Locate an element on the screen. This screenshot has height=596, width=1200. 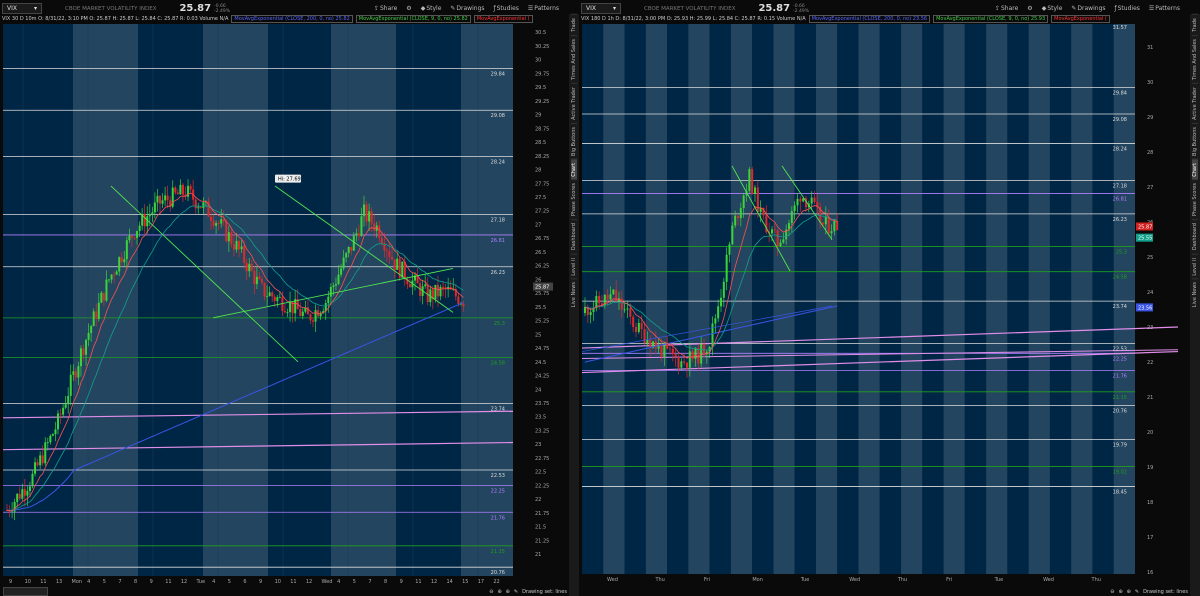
patterns-icon: ☰ is located at coordinates (530, 8).